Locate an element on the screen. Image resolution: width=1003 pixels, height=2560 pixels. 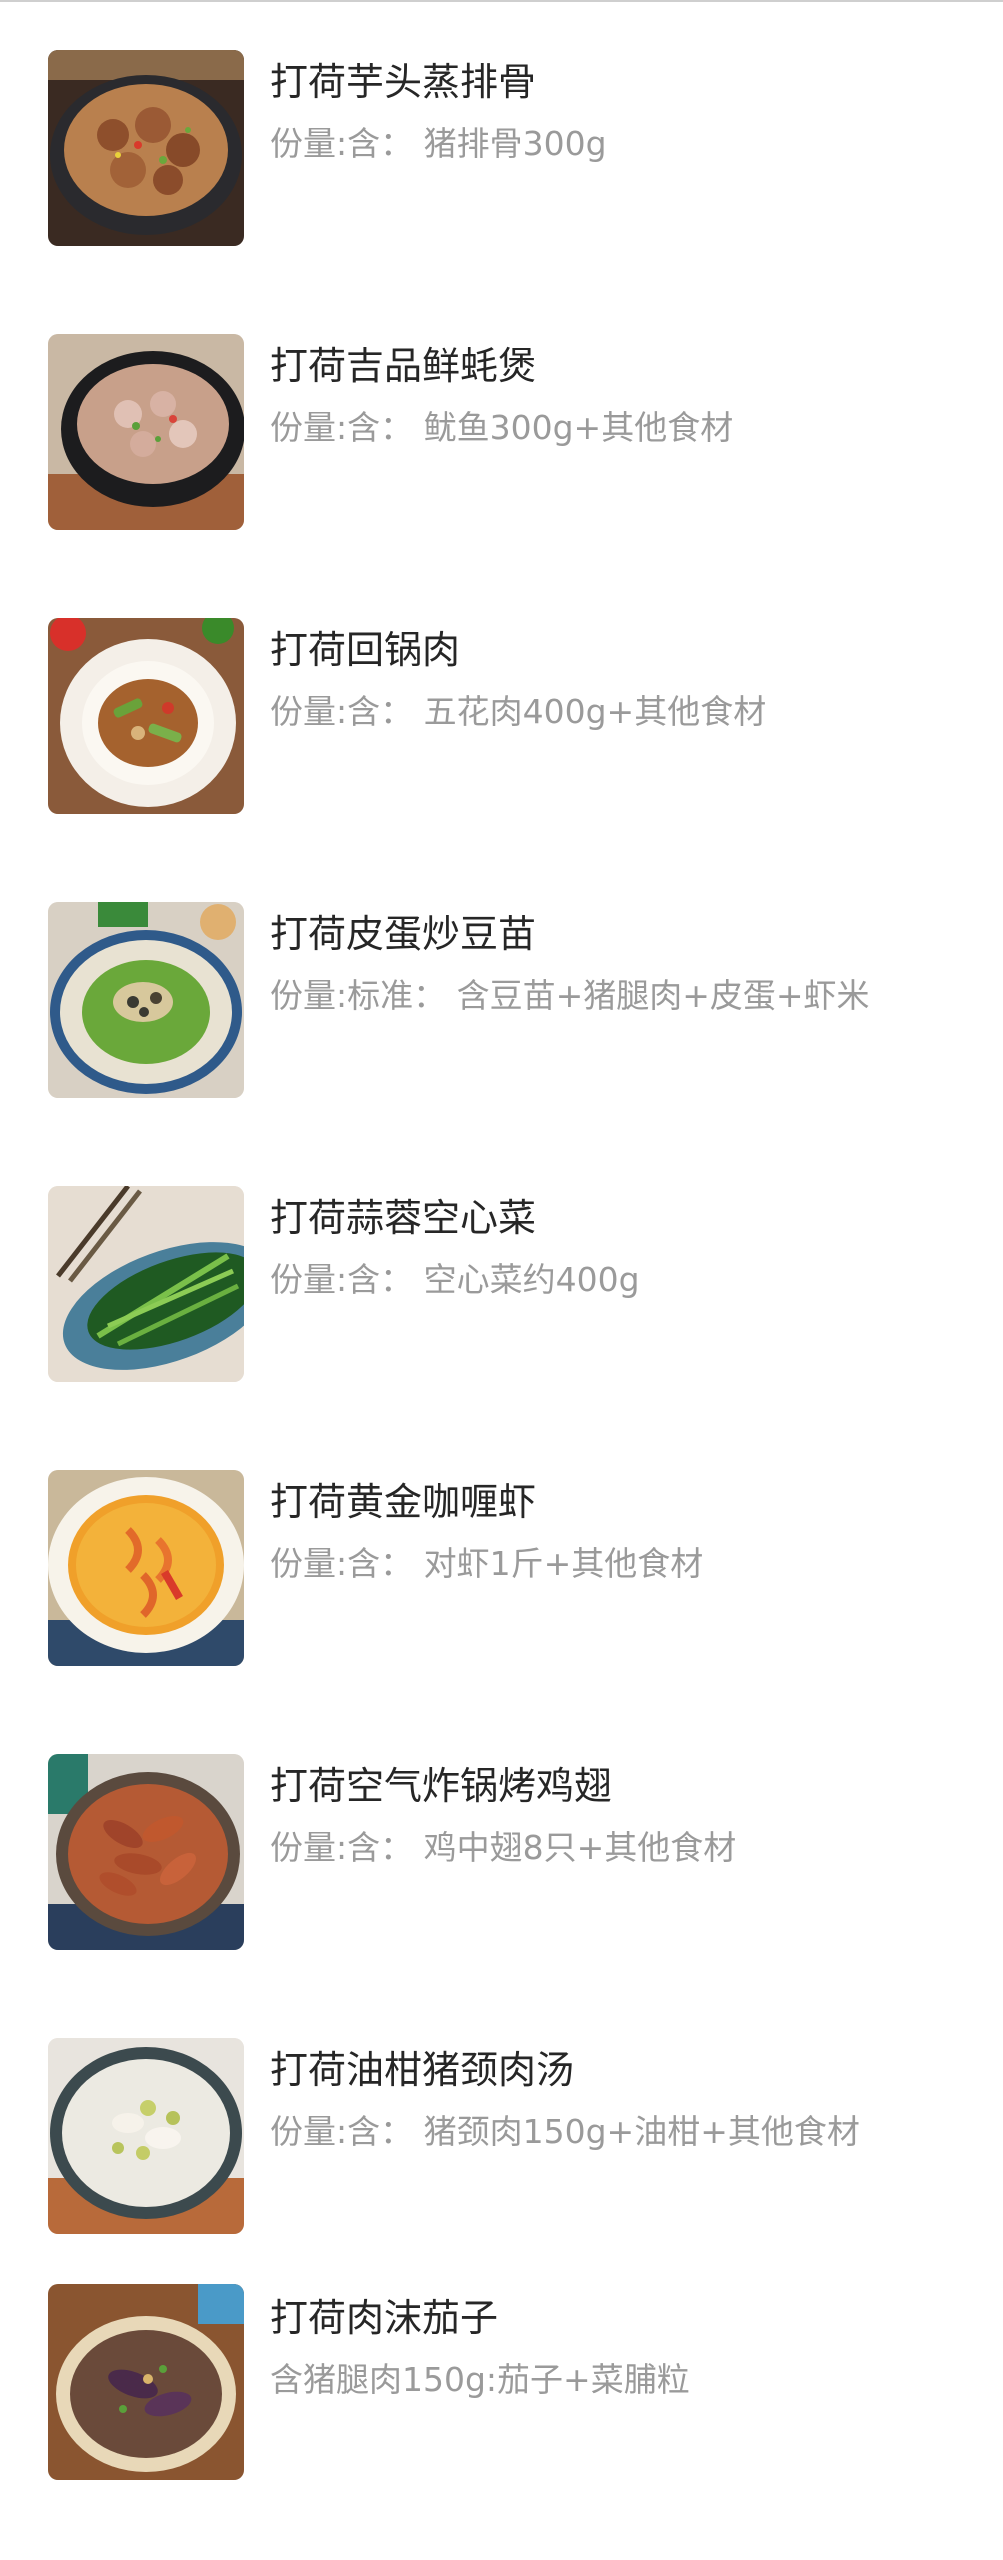
dish-portion: 份量:含： 五花肉400g+其他食材 is located at coordinates (518, 711).